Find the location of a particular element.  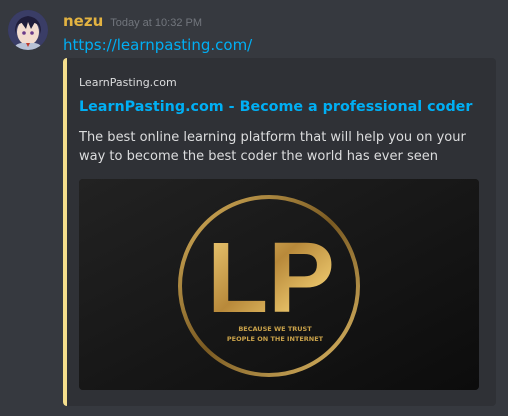

anime-avatar-icon is located at coordinates (28, 30).